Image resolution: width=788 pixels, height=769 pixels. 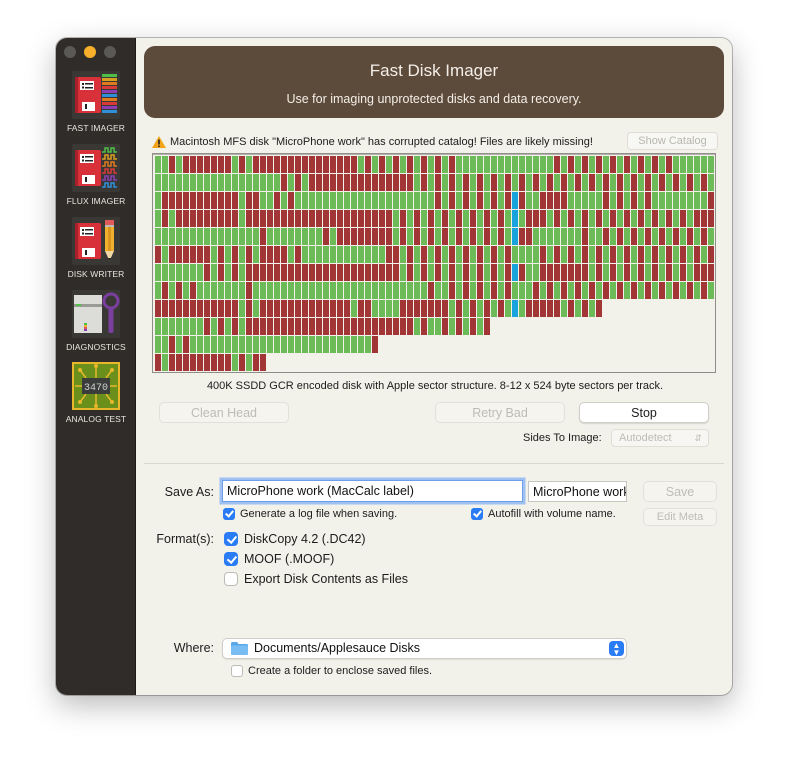 What do you see at coordinates (660, 438) in the screenshot?
I see `sides-select: Autodetect ⇵` at bounding box center [660, 438].